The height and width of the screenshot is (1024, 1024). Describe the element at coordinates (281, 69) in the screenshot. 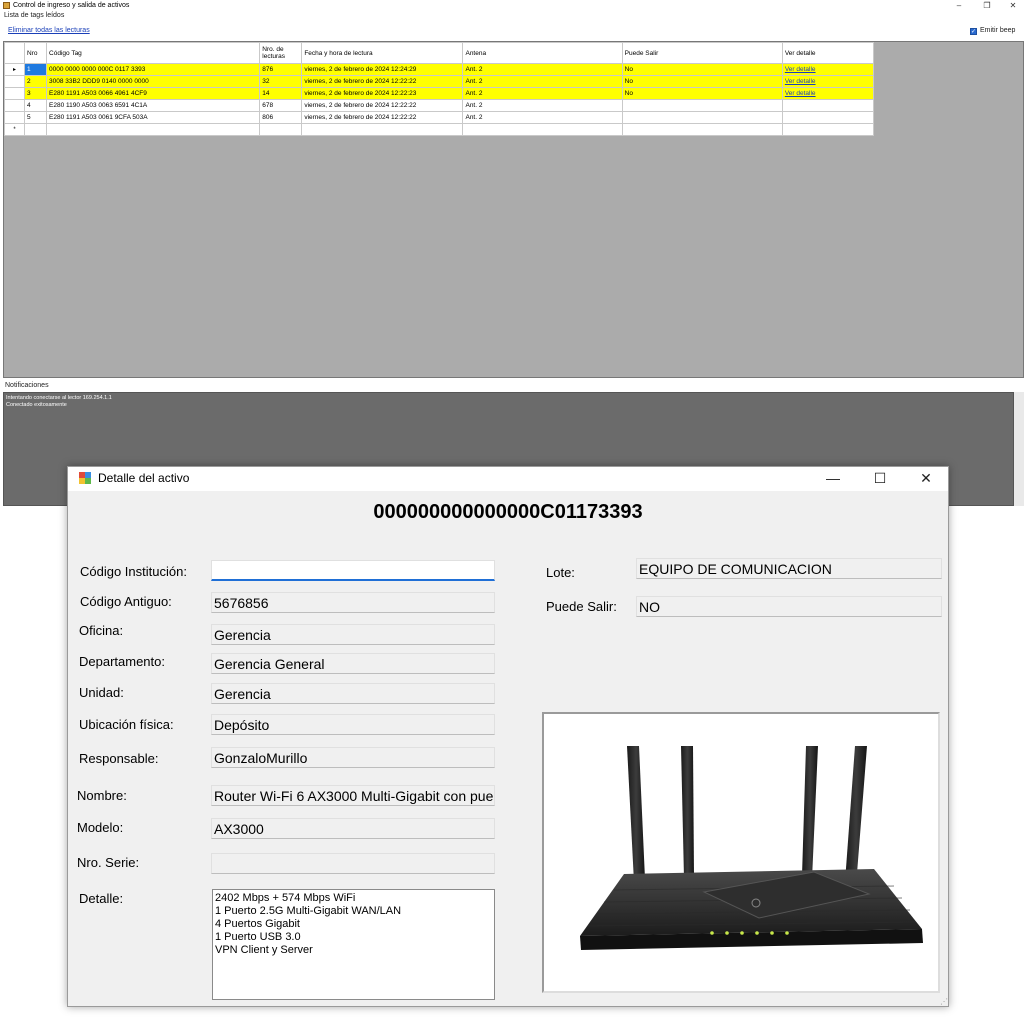

I see `cell-lecturas: 876` at that location.